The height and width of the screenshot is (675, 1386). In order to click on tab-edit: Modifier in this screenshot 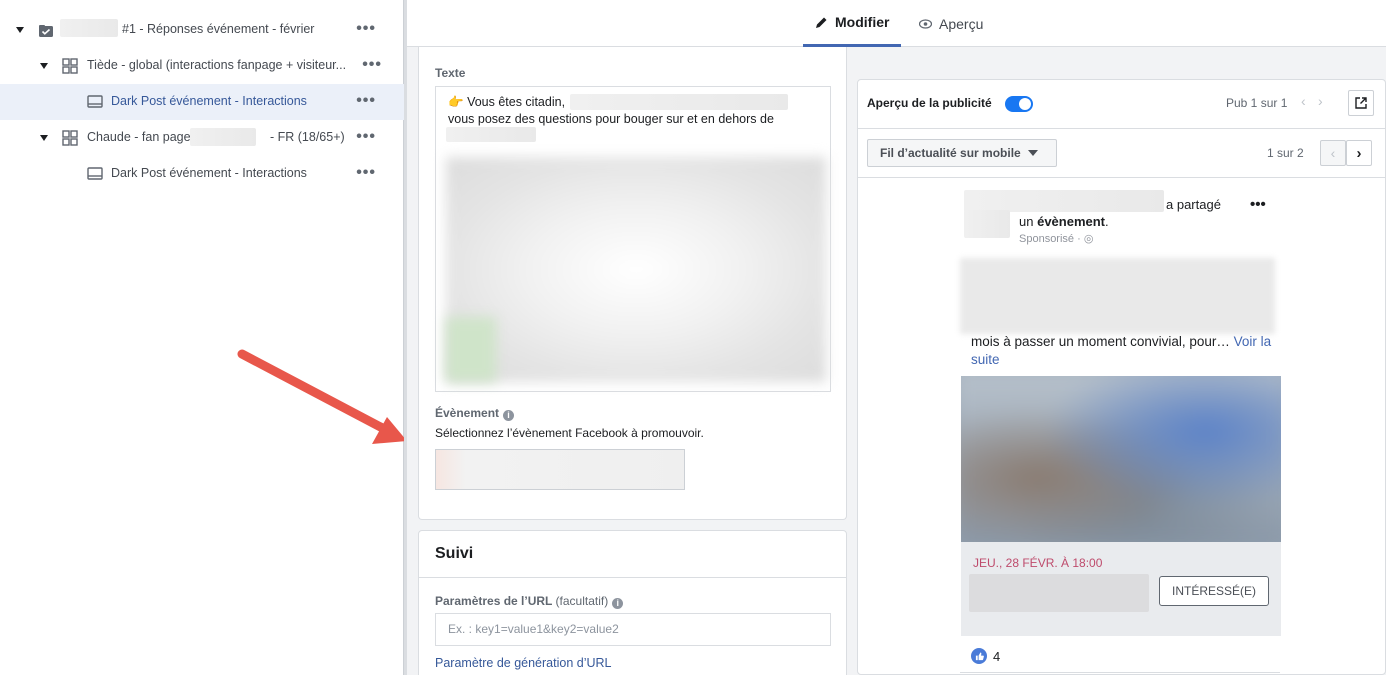, I will do `click(852, 23)`.